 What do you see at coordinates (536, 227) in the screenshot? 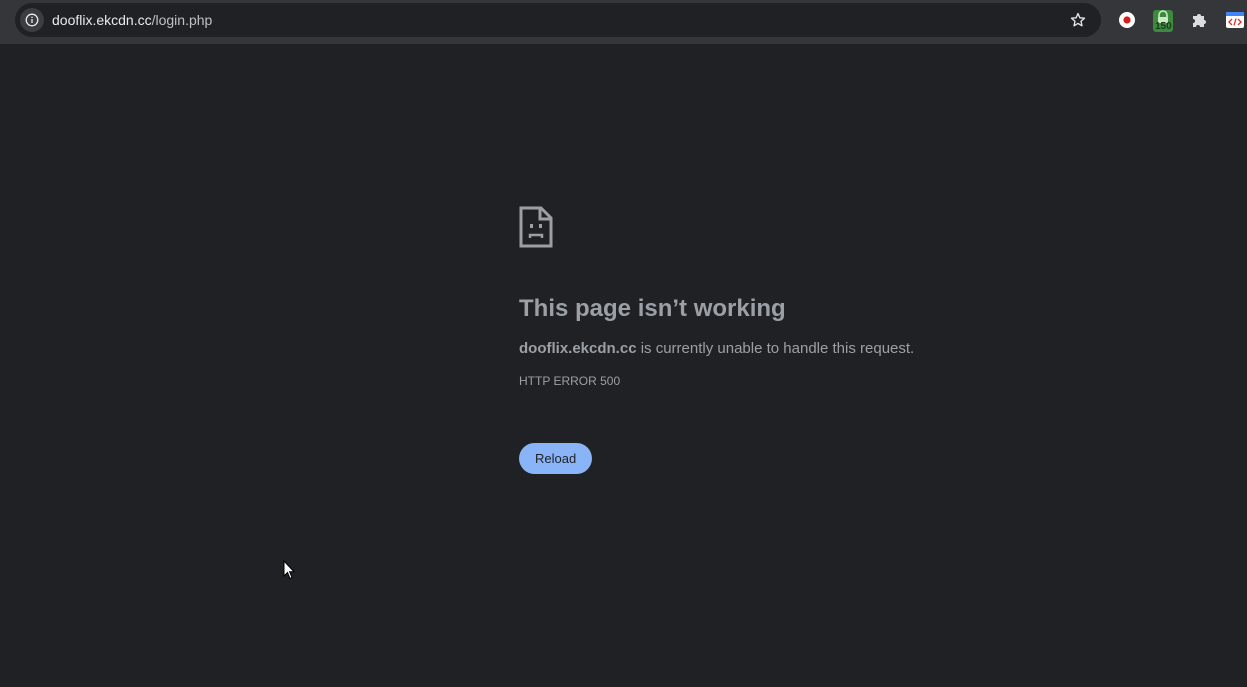
I see `sad-page-icon` at bounding box center [536, 227].